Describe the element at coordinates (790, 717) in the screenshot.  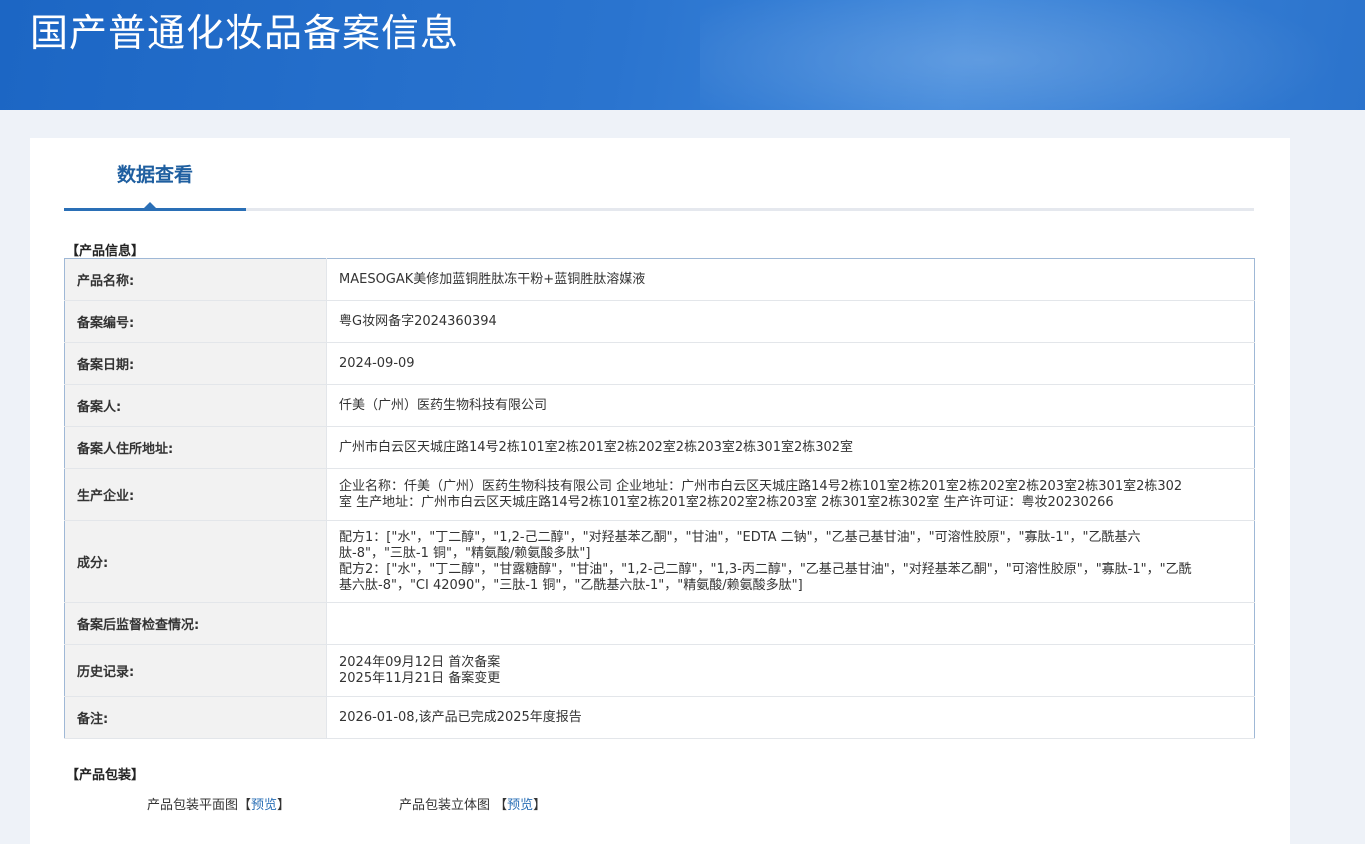
I see `row-value: 2026-01-08,该产品已完成2025年度报告` at that location.